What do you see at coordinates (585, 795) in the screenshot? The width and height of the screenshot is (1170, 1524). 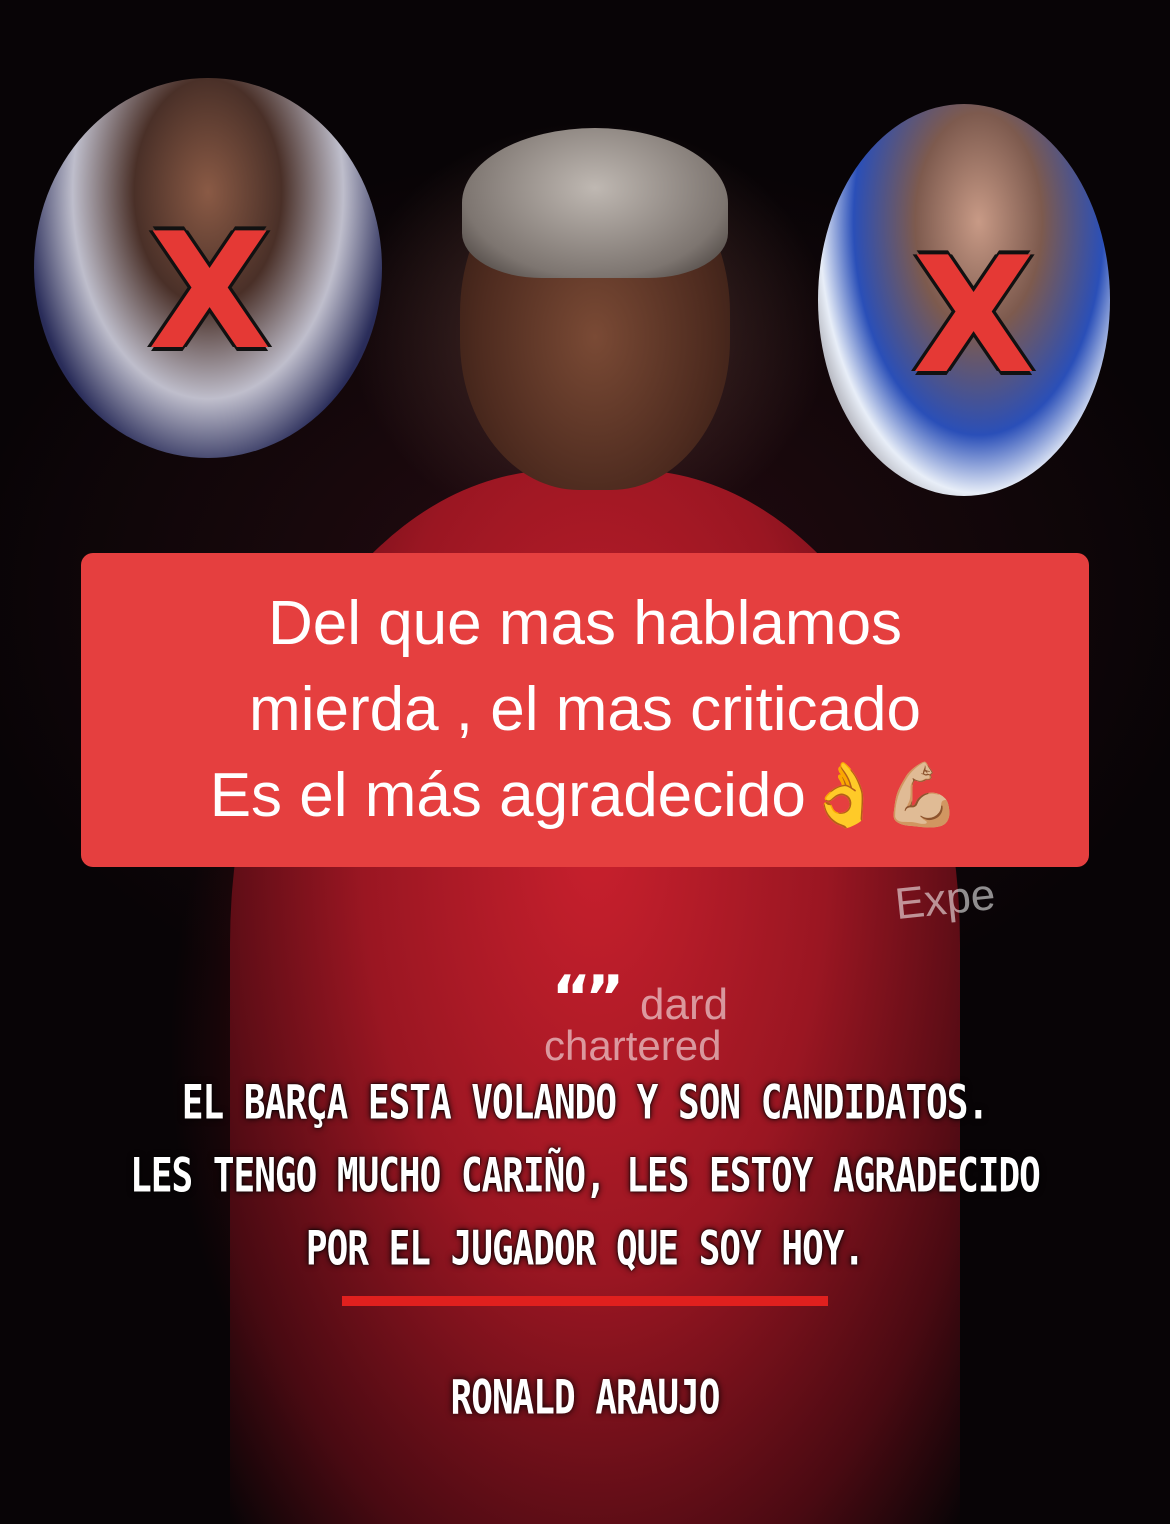 I see `caption-line-3: Es el más agradecido👌💪🏼` at bounding box center [585, 795].